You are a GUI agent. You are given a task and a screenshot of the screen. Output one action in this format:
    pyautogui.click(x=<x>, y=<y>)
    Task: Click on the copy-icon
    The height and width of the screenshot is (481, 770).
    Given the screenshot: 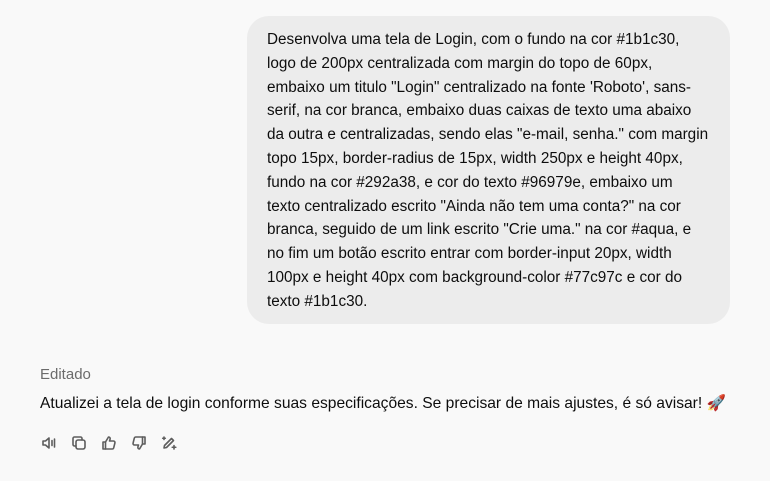 What is the action you would take?
    pyautogui.click(x=79, y=443)
    